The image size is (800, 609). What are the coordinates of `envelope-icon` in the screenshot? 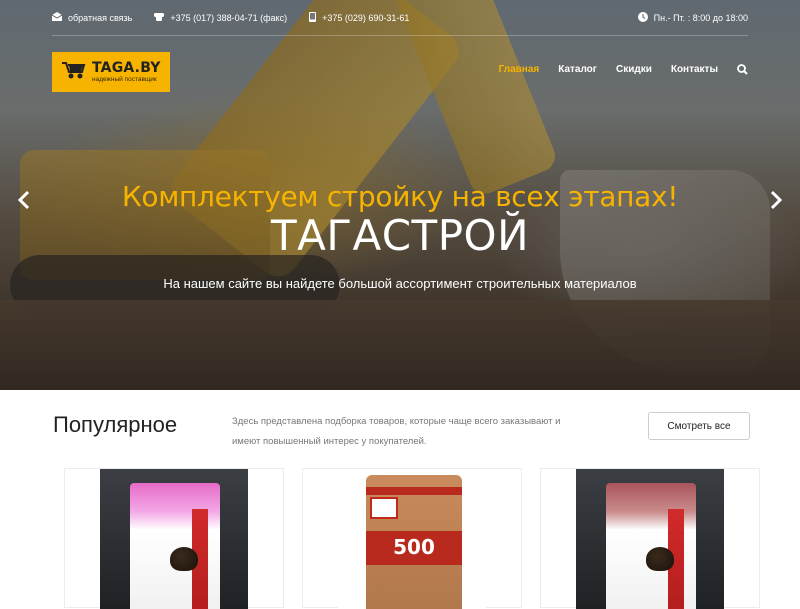 It's located at (59, 17).